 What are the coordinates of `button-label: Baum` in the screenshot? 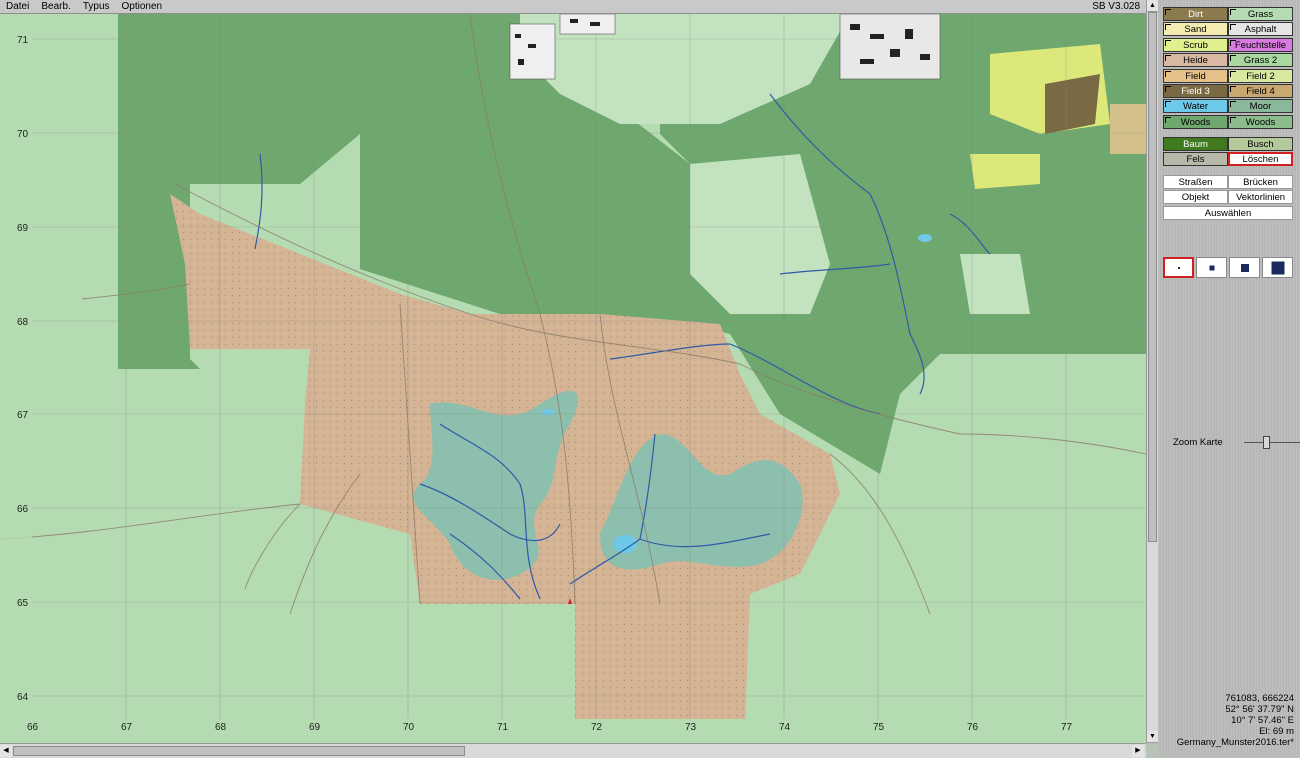 It's located at (1195, 144).